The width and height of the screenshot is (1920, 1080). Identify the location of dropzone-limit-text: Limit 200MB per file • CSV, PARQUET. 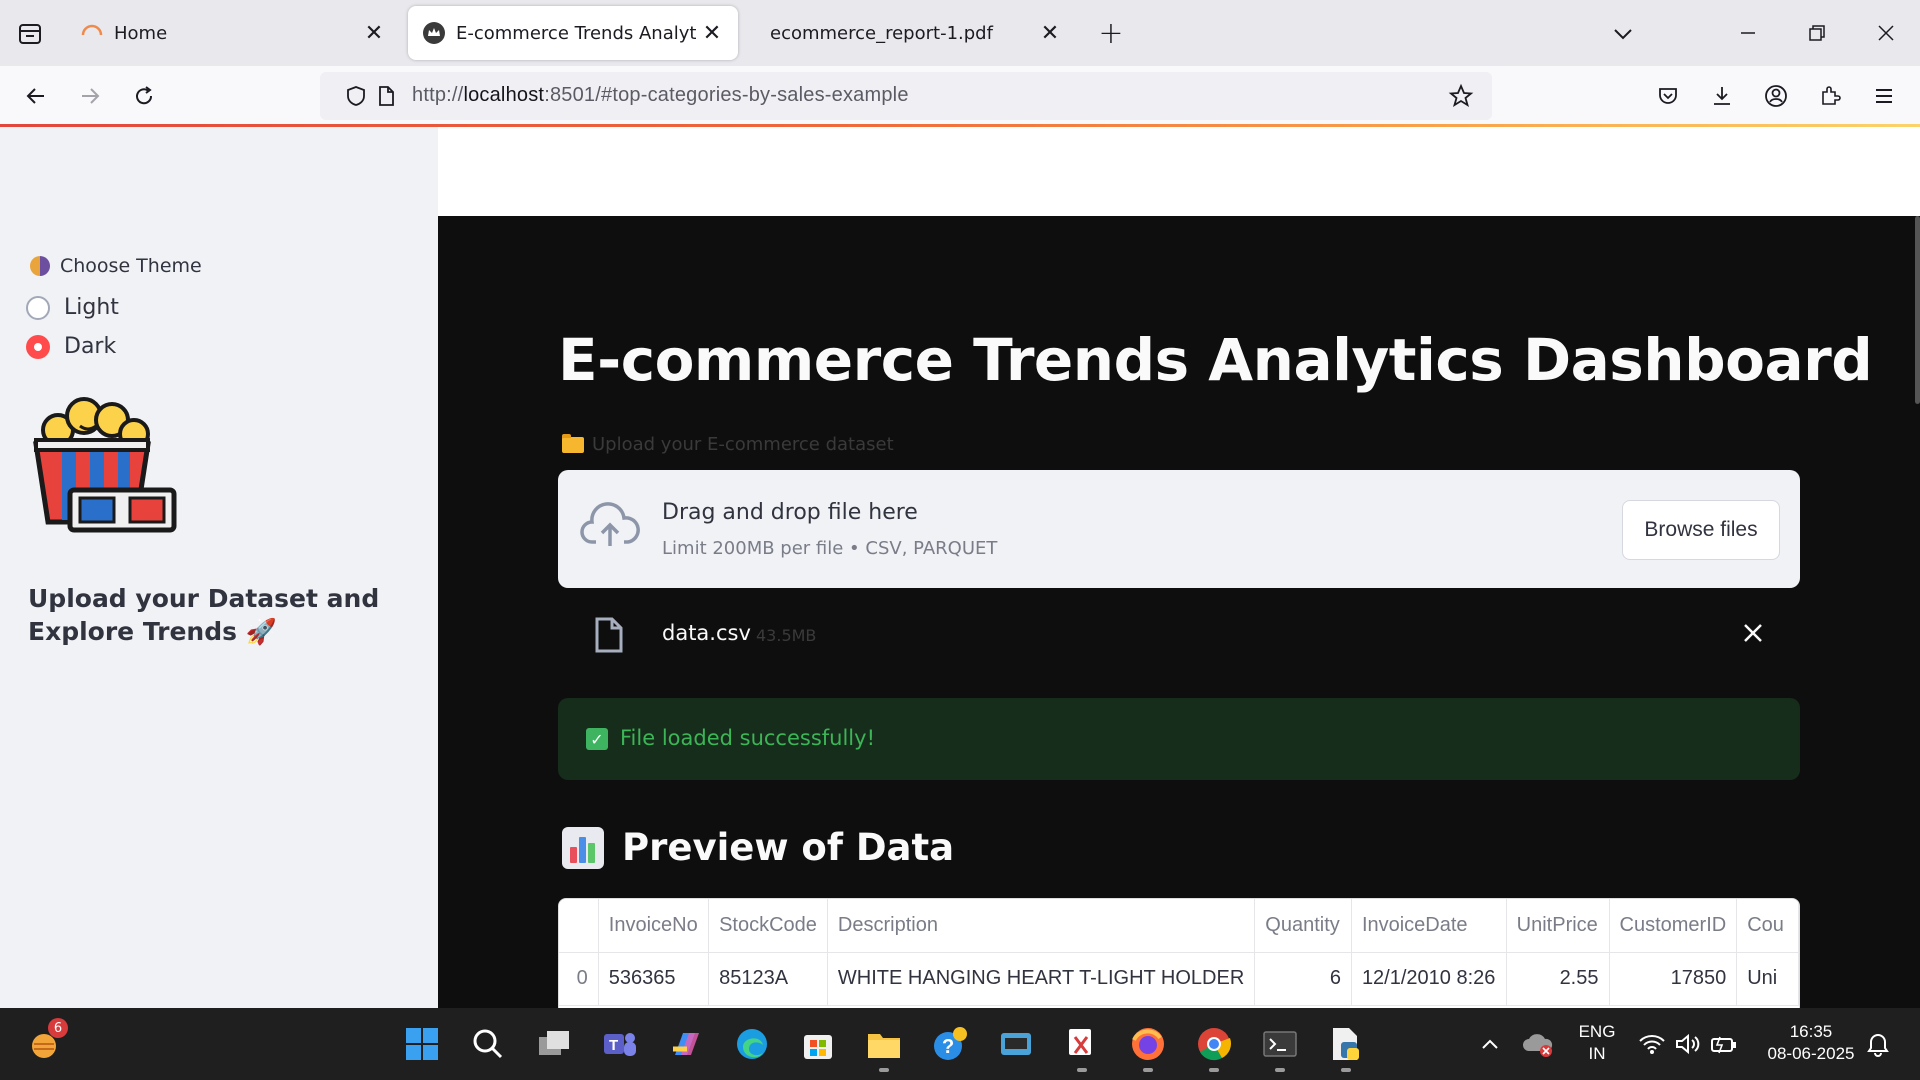
(830, 548).